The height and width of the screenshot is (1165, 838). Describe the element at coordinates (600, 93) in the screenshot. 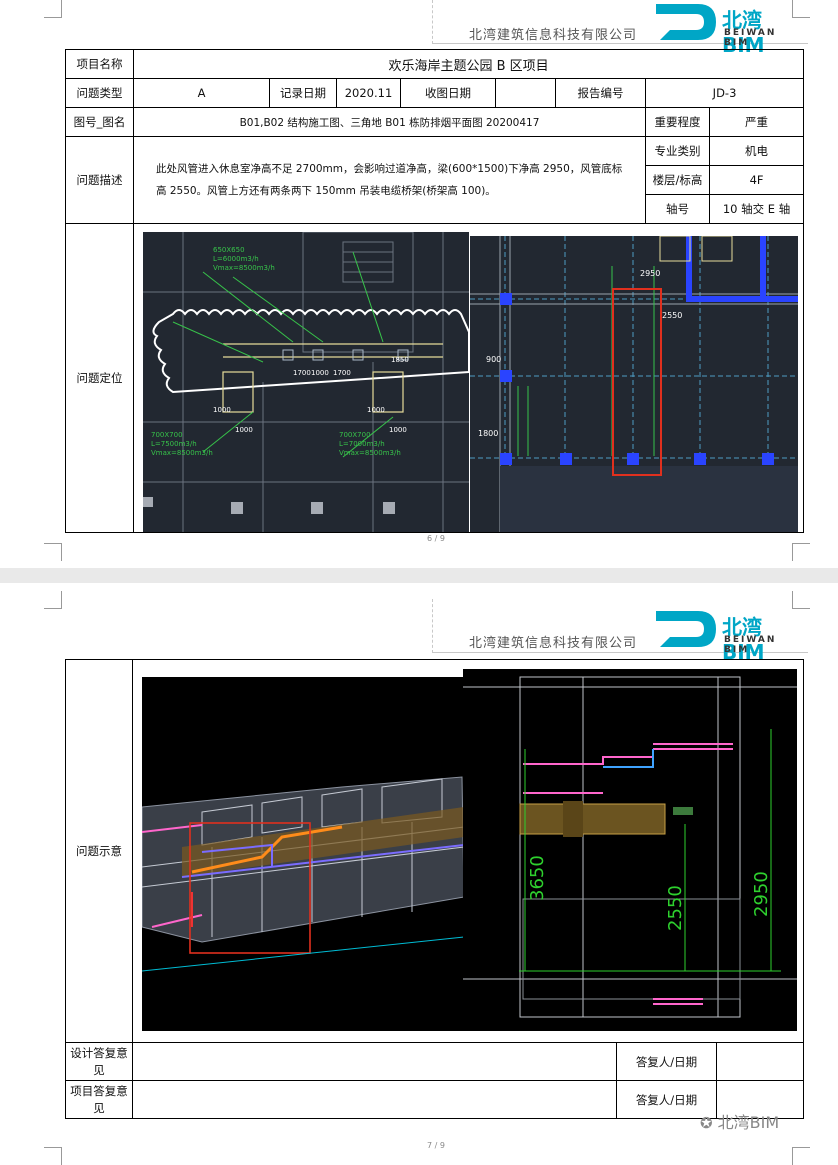

I see `report-no-label: 报告编号` at that location.